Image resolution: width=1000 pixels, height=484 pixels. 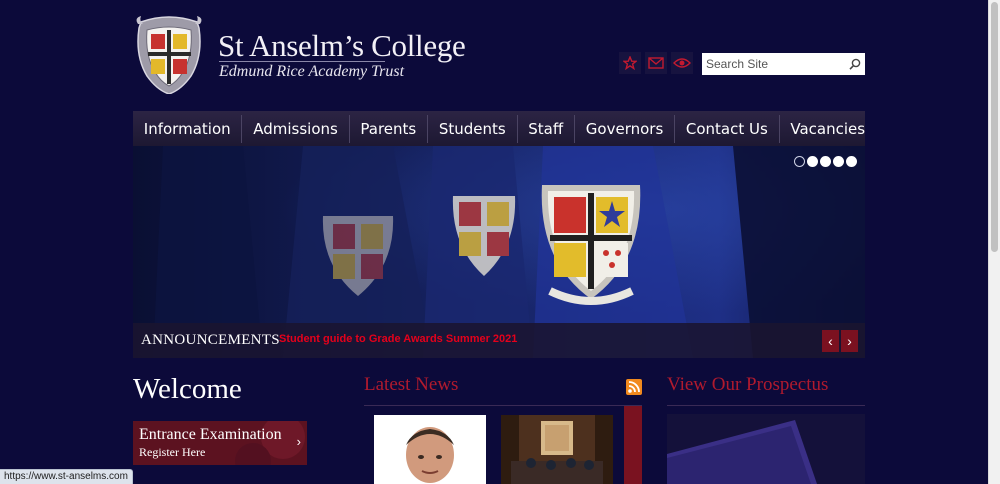 I want to click on eye-icon, so click(x=682, y=63).